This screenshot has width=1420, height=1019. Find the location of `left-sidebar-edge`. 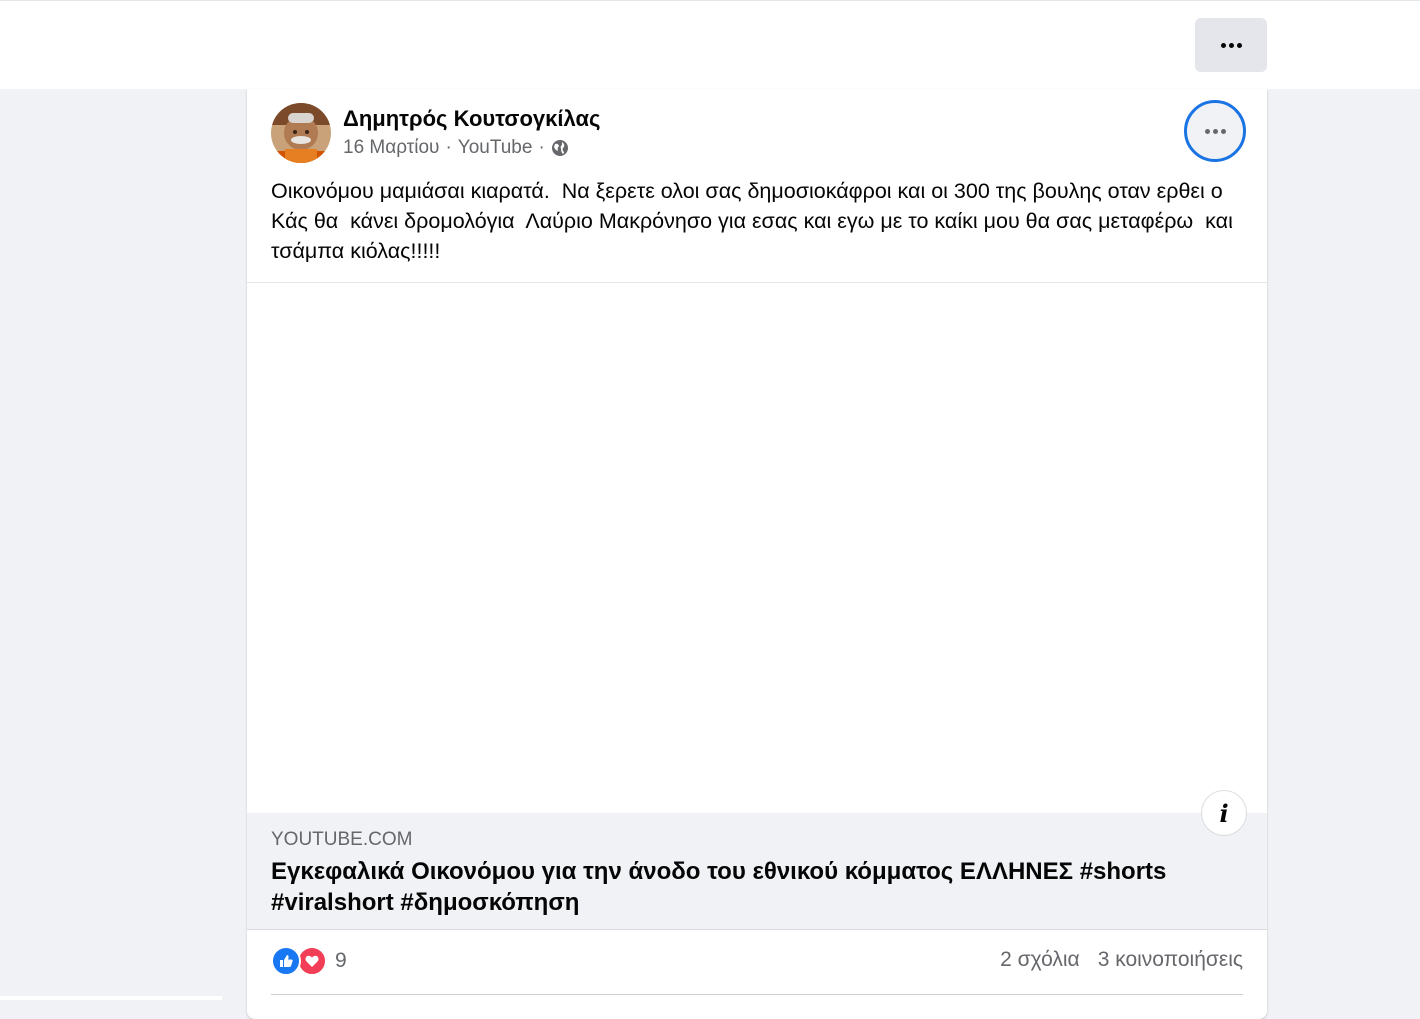

left-sidebar-edge is located at coordinates (111, 998).